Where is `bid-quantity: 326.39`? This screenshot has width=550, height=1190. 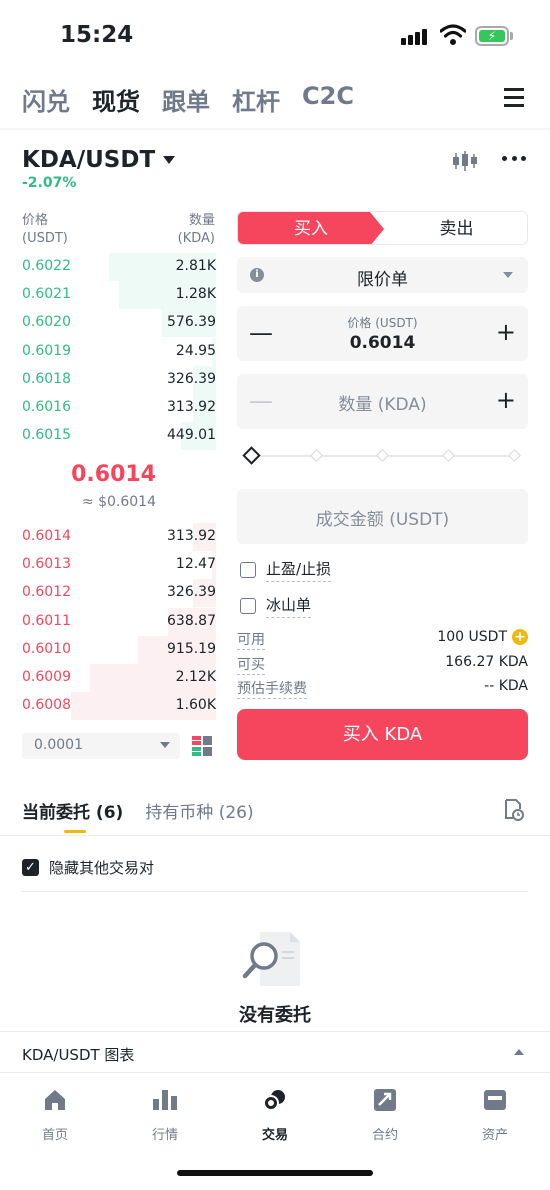
bid-quantity: 326.39 is located at coordinates (191, 378).